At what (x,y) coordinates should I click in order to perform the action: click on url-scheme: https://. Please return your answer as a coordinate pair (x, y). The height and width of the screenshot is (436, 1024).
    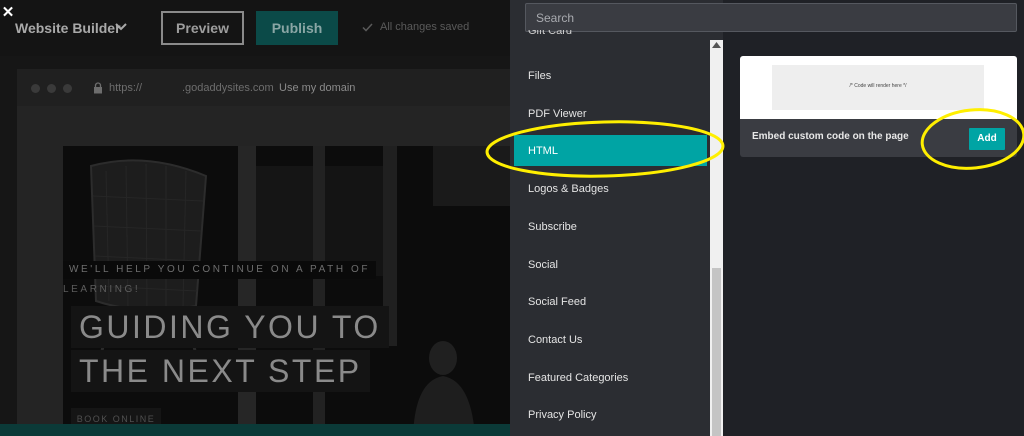
    Looking at the image, I should click on (126, 88).